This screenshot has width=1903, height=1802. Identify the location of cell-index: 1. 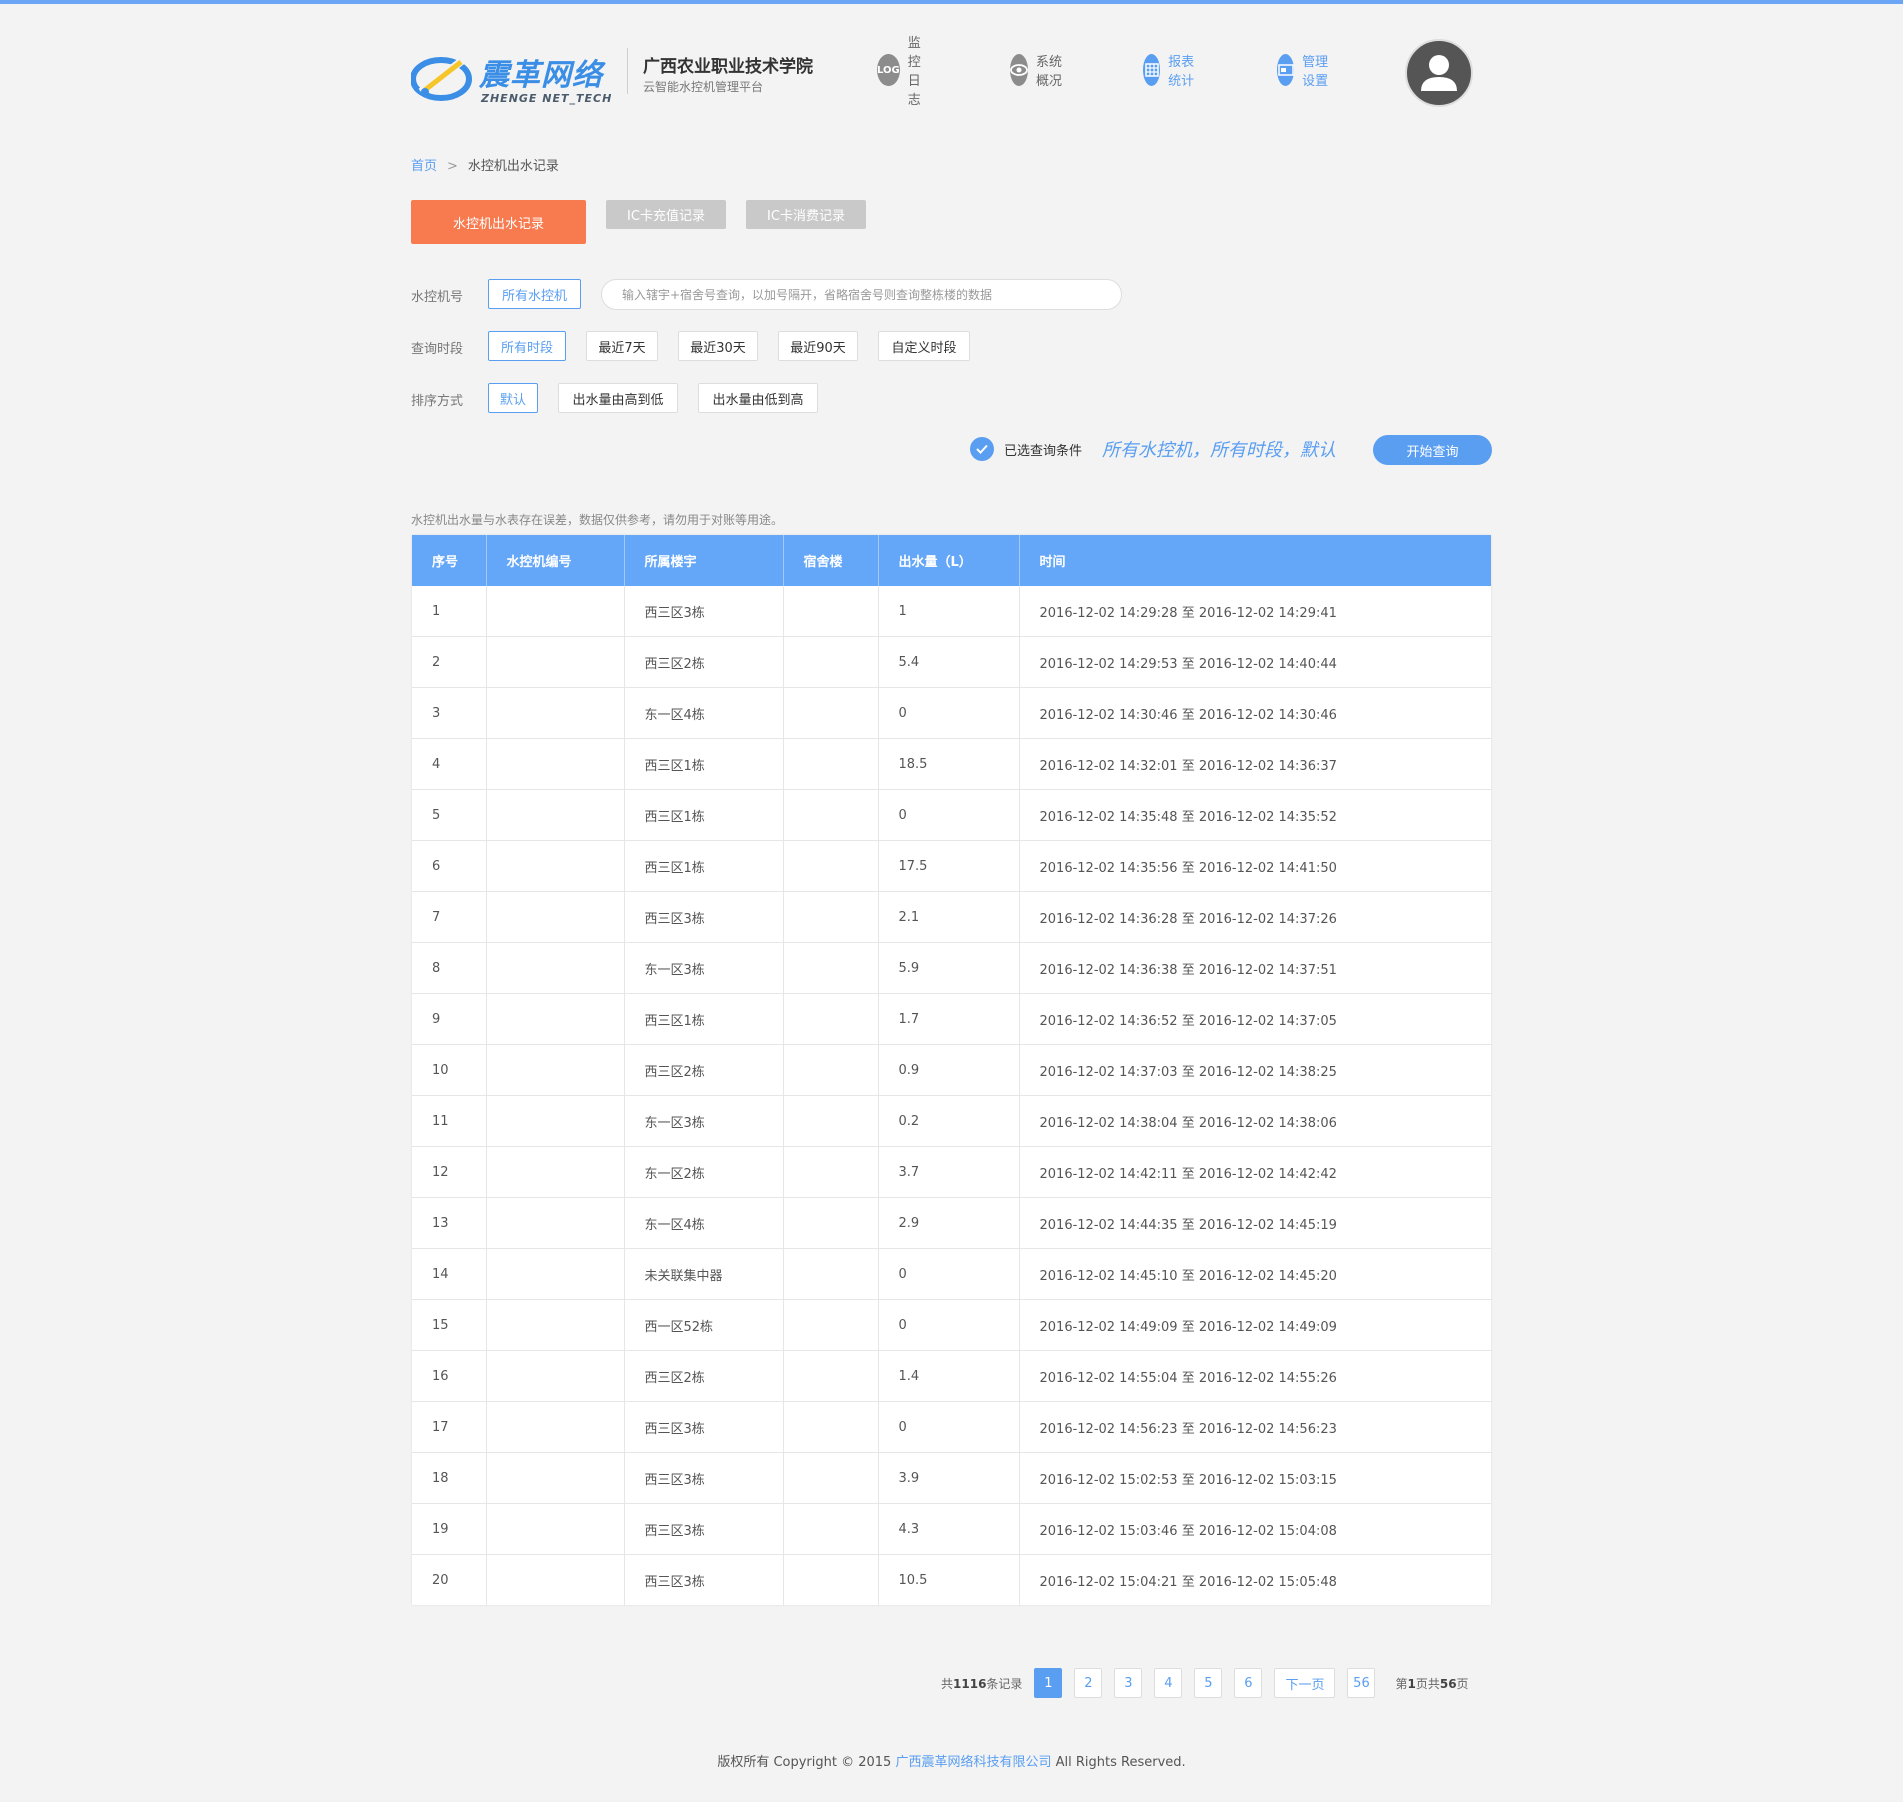
(449, 611).